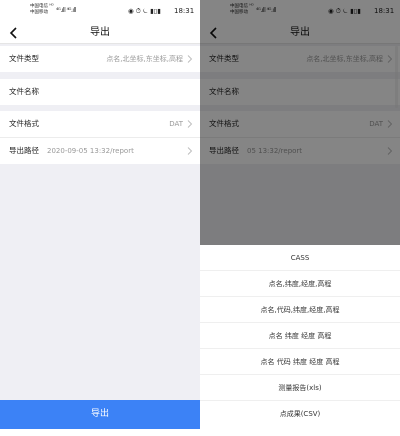 The width and height of the screenshot is (400, 436). Describe the element at coordinates (24, 150) in the screenshot. I see `export-path-label: 导出路径` at that location.